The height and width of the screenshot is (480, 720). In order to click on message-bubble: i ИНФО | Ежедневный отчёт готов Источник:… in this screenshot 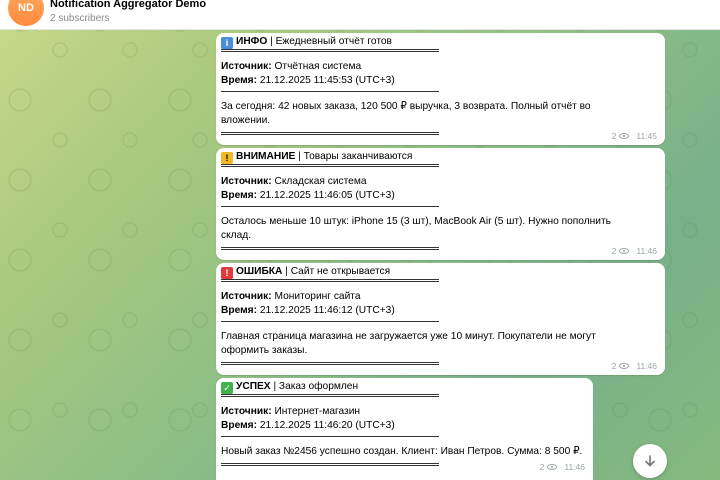, I will do `click(440, 89)`.